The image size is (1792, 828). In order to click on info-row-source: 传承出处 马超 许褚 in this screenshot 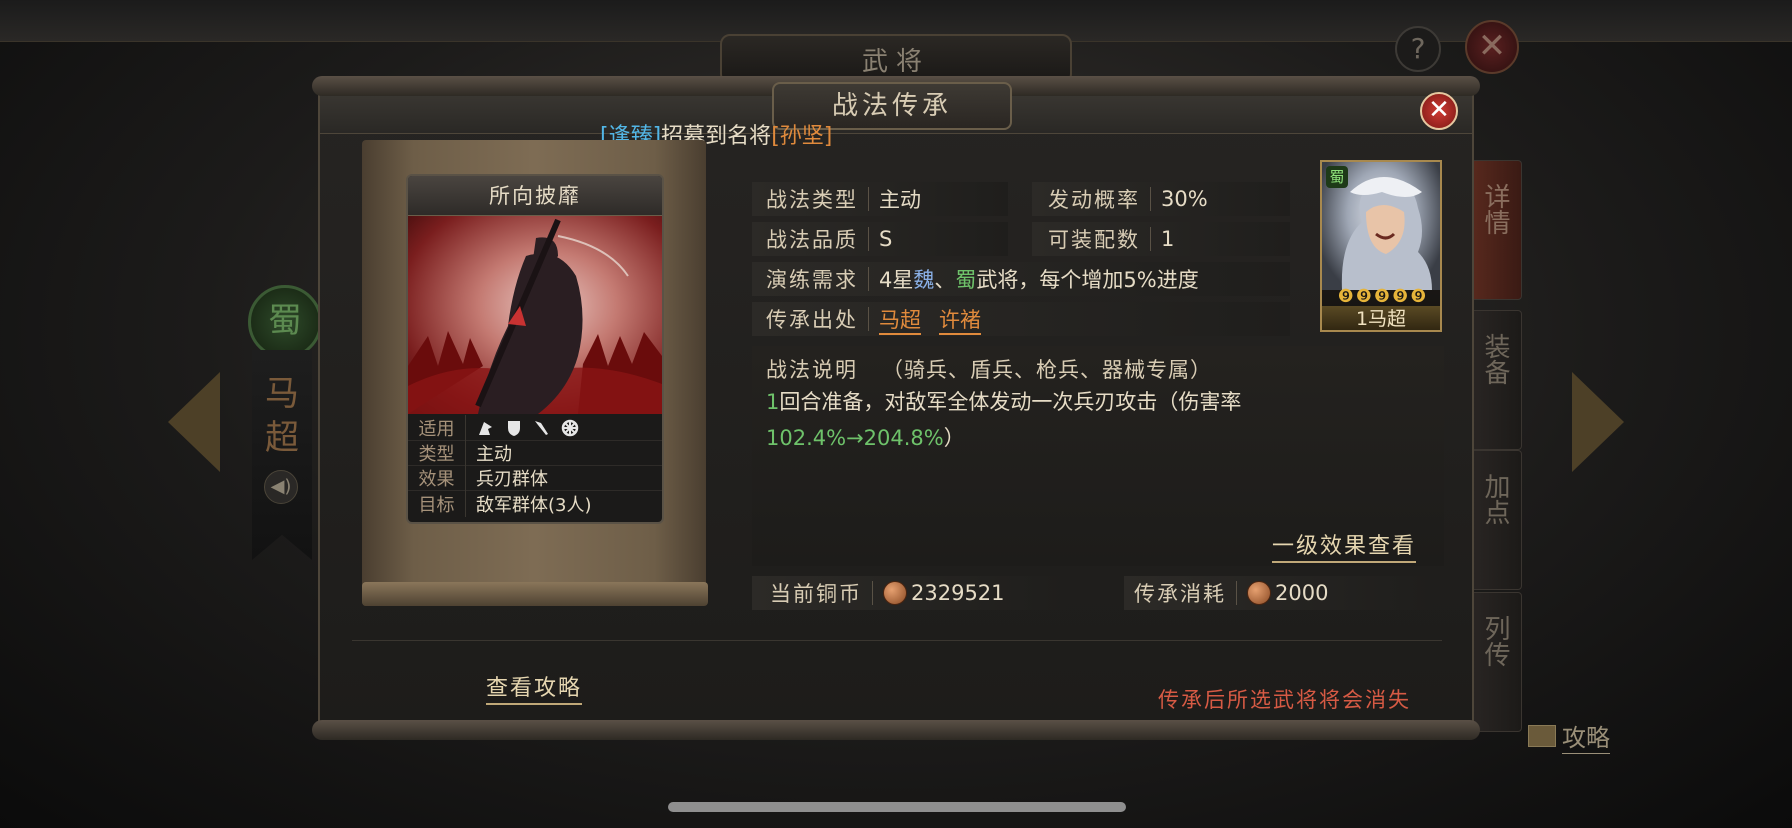, I will do `click(882, 319)`.